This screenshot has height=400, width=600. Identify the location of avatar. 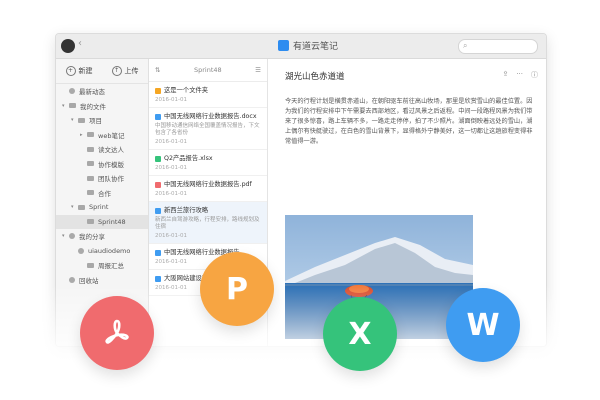
(68, 46).